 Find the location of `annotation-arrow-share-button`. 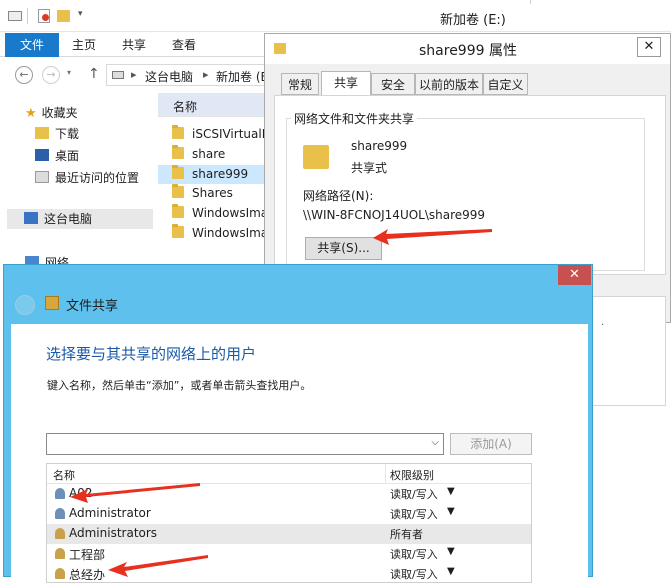

annotation-arrow-share-button is located at coordinates (432, 237).